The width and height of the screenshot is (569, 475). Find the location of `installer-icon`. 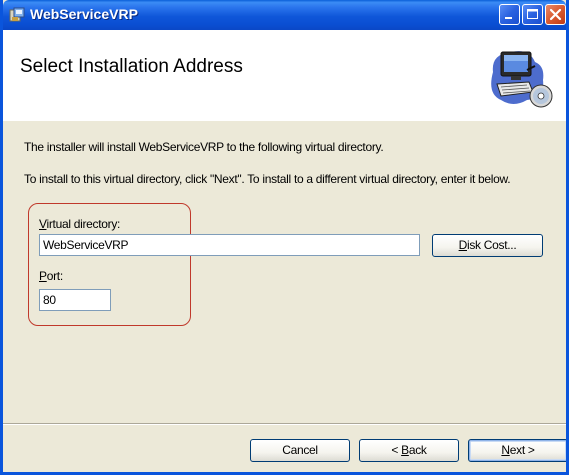

installer-icon is located at coordinates (17, 14).